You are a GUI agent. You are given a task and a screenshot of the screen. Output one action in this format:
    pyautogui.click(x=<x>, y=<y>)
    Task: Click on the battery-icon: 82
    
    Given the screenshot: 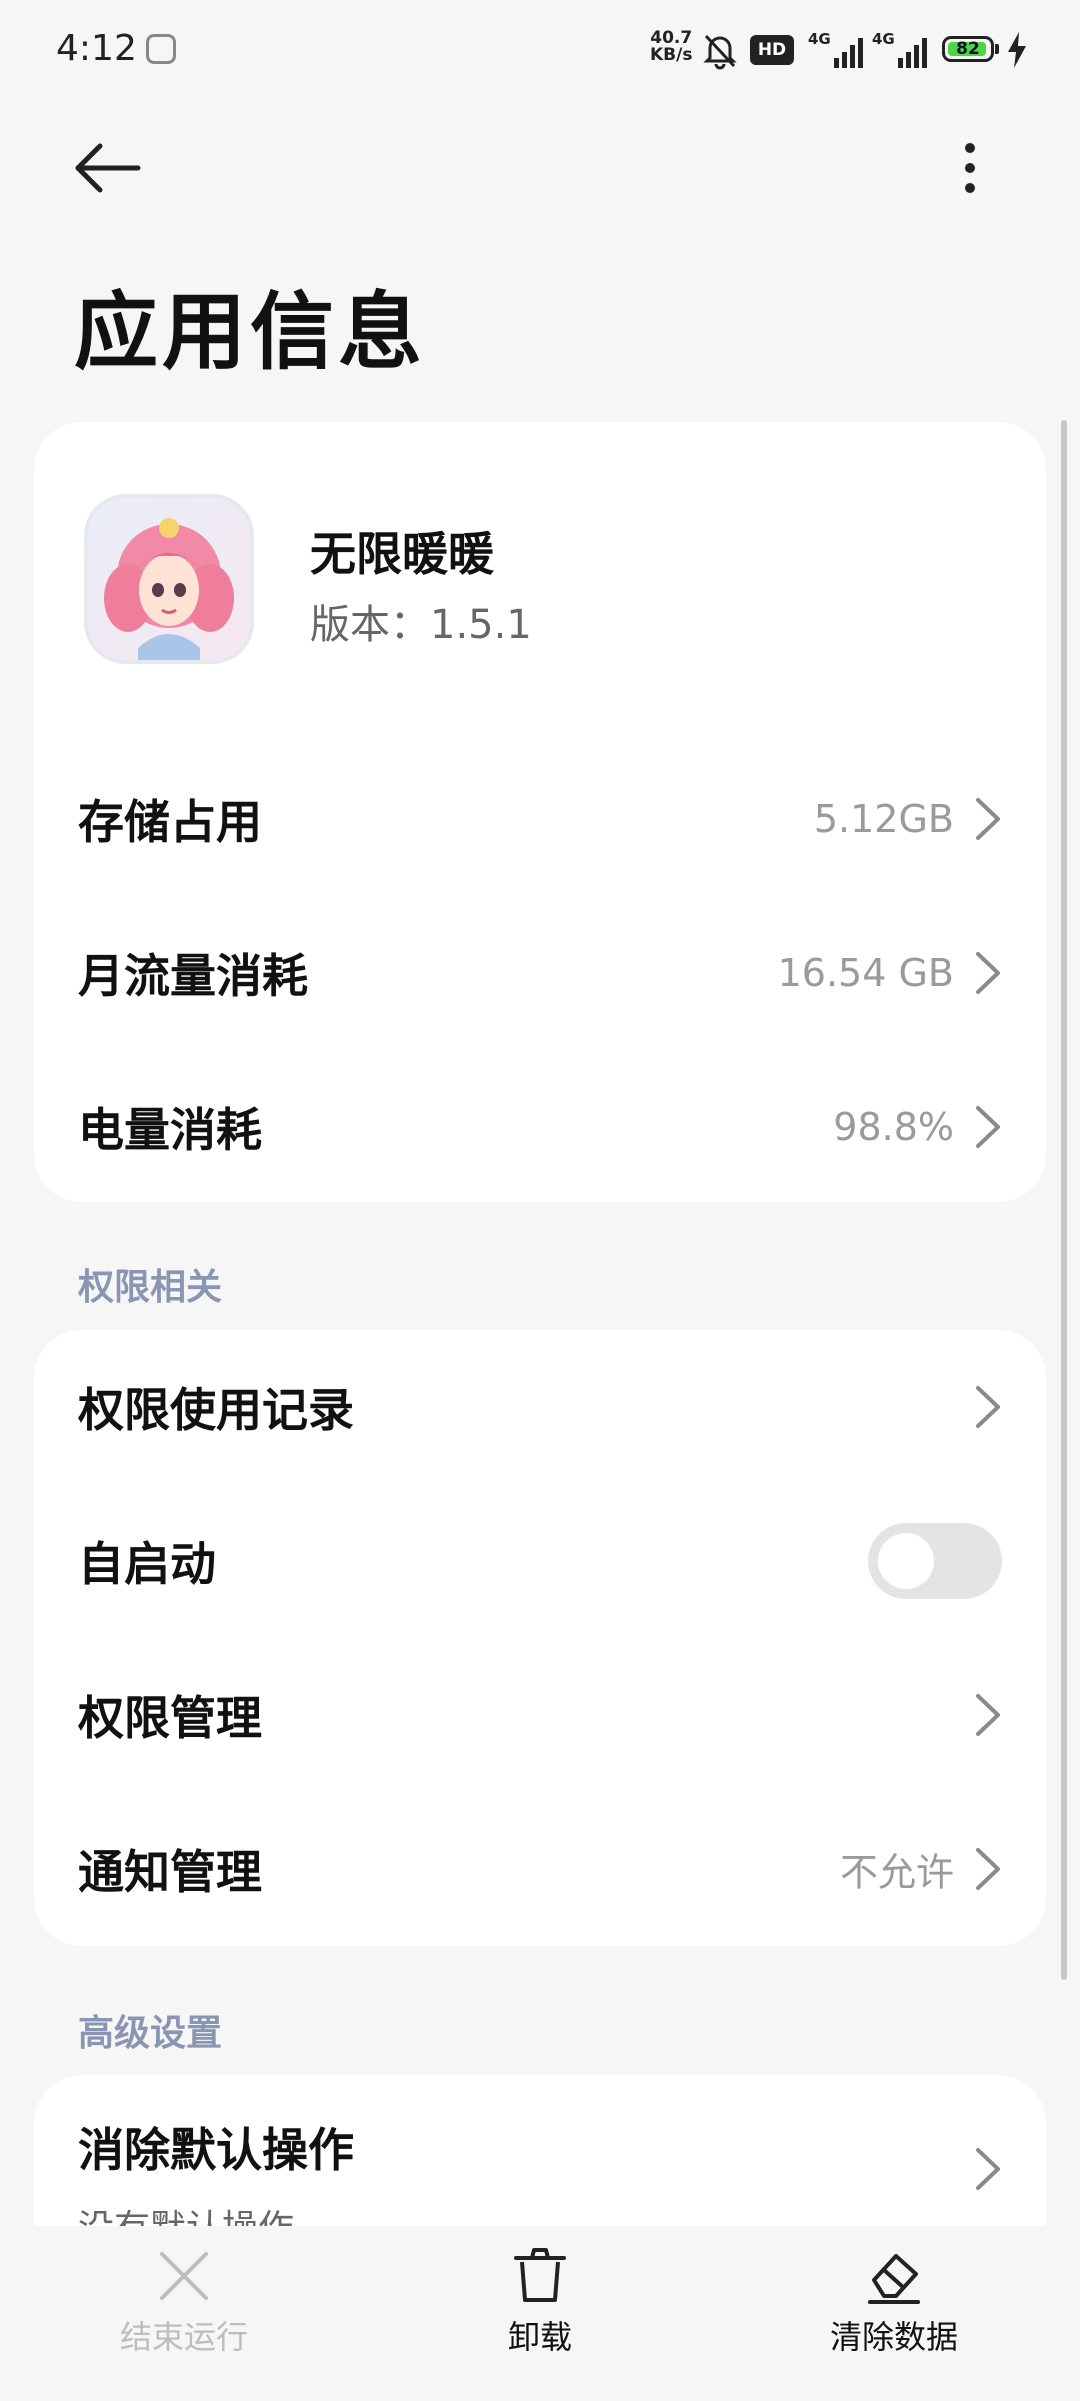 What is the action you would take?
    pyautogui.click(x=968, y=49)
    